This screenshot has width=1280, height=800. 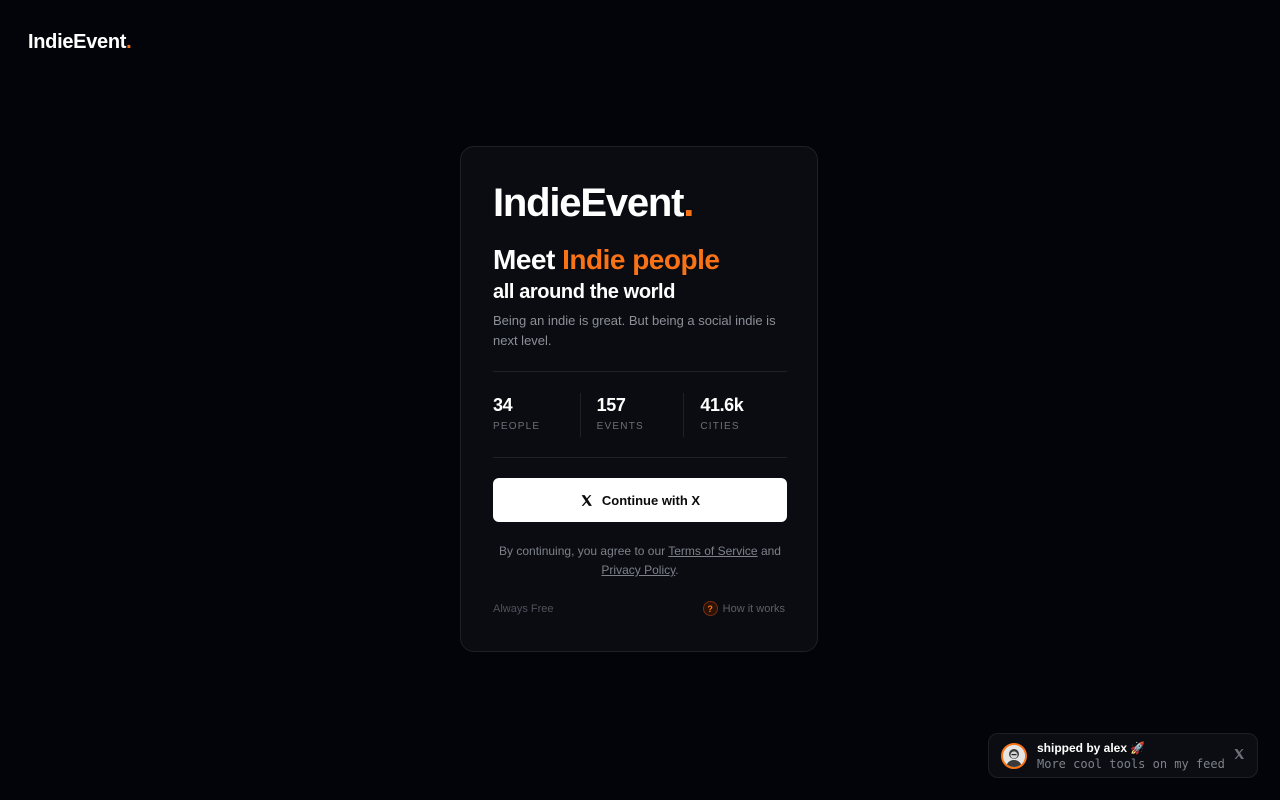 I want to click on stat-events: 157 EVENTS, so click(x=631, y=415).